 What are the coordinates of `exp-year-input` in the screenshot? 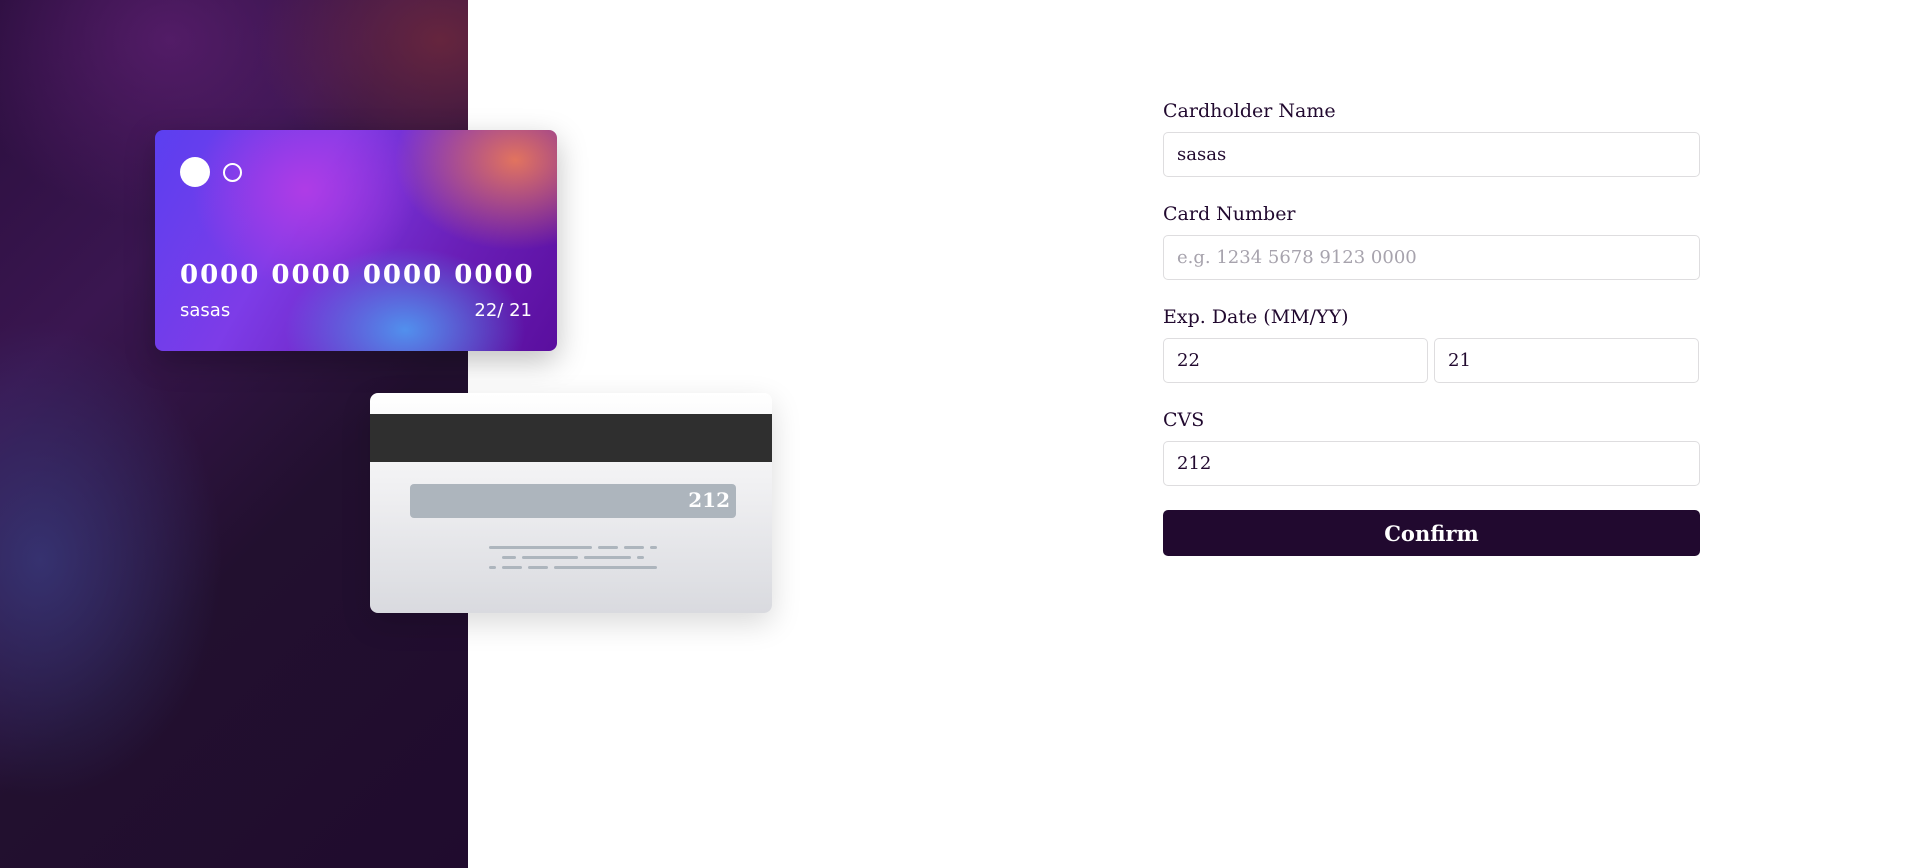 It's located at (1566, 360).